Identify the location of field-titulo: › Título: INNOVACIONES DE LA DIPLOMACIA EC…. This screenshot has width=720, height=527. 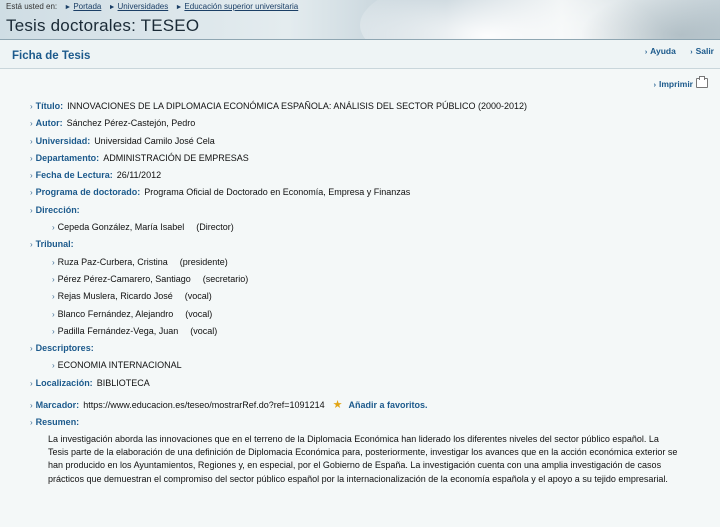
(365, 106).